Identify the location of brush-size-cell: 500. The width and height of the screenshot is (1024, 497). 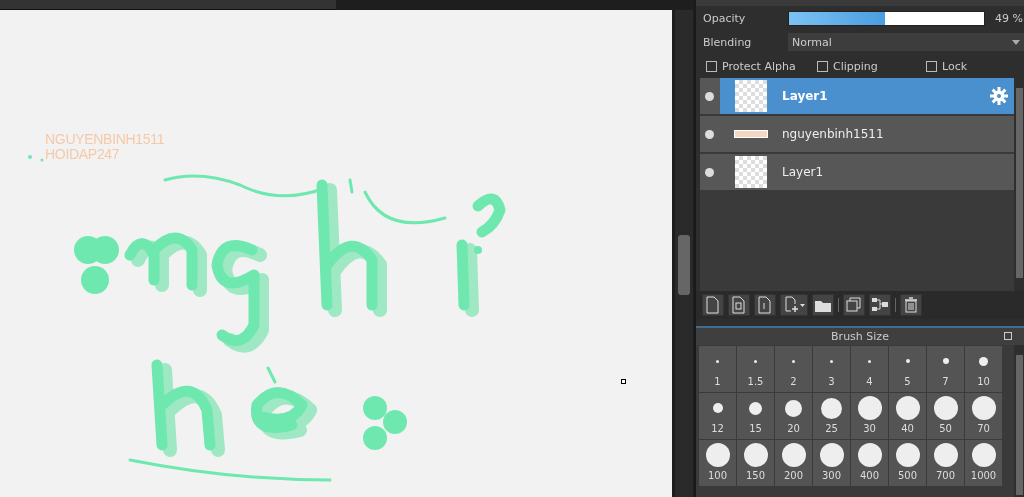
(907, 463).